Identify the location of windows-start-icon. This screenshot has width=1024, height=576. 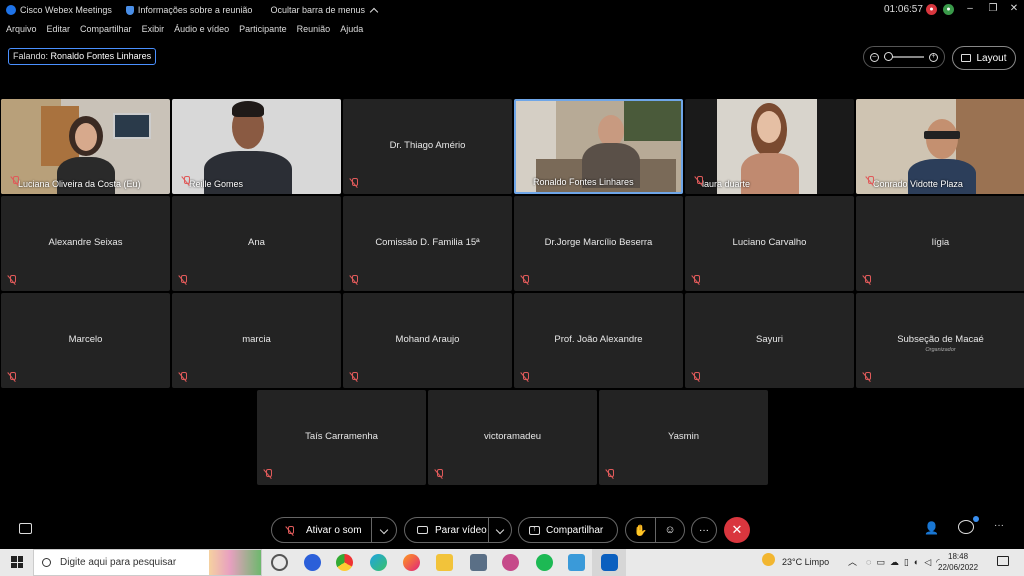
(17, 562).